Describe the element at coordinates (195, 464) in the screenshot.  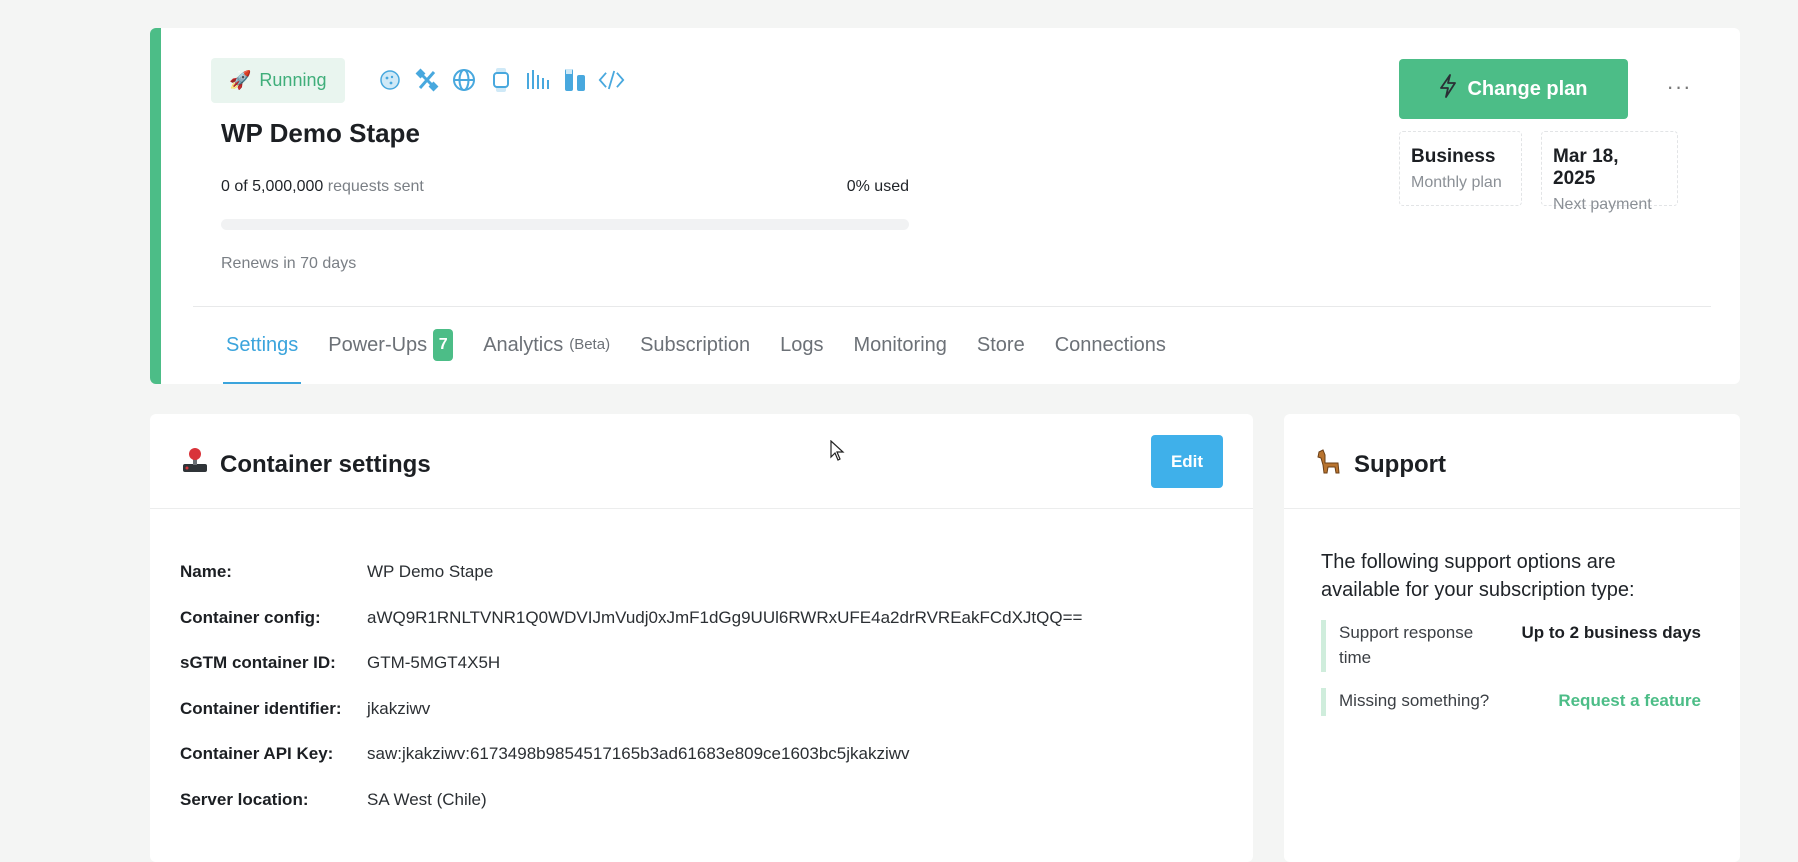
I see `joystick-icon` at that location.